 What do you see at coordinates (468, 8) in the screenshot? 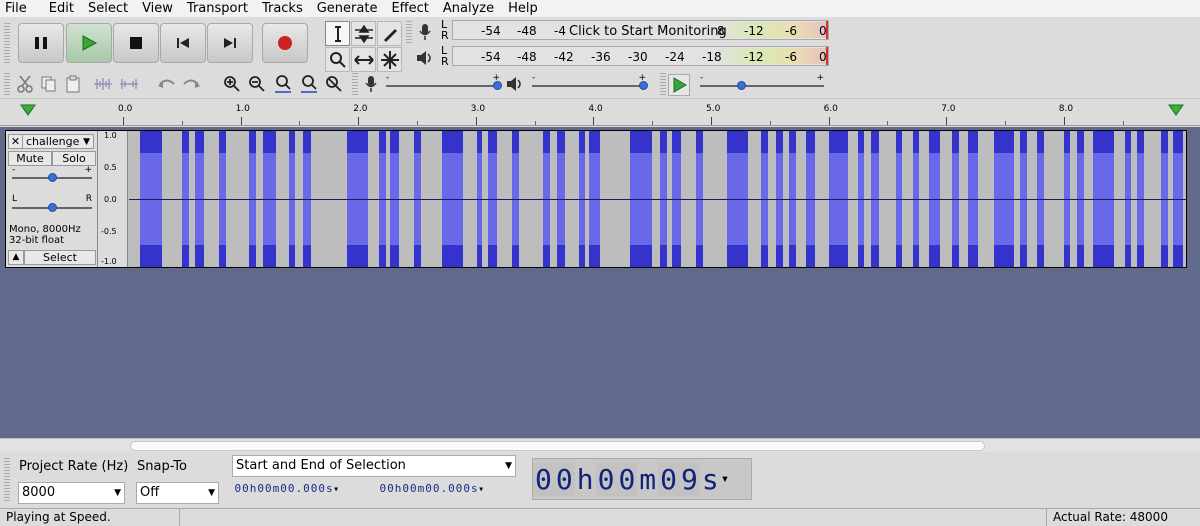
I see `menu-analyze: Analyze` at bounding box center [468, 8].